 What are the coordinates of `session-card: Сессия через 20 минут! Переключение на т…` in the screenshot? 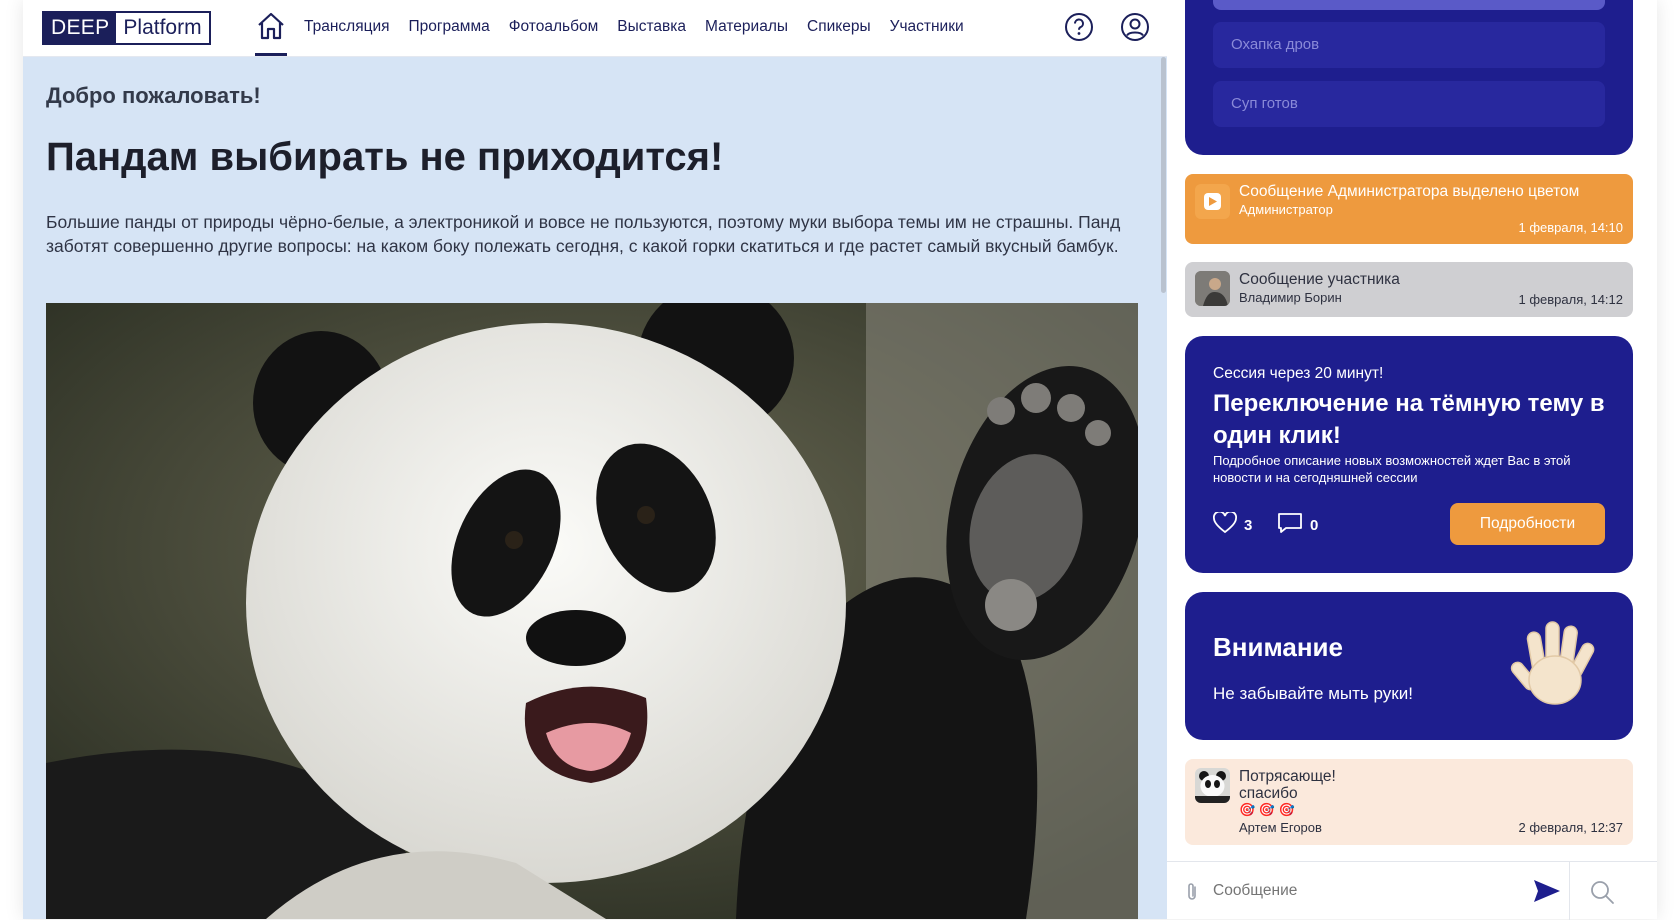 It's located at (1409, 454).